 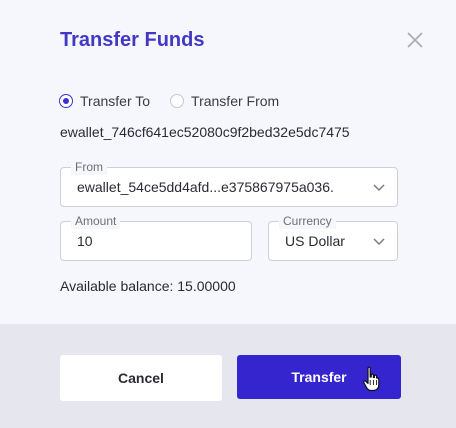 What do you see at coordinates (66, 101) in the screenshot?
I see `radio-checked-icon` at bounding box center [66, 101].